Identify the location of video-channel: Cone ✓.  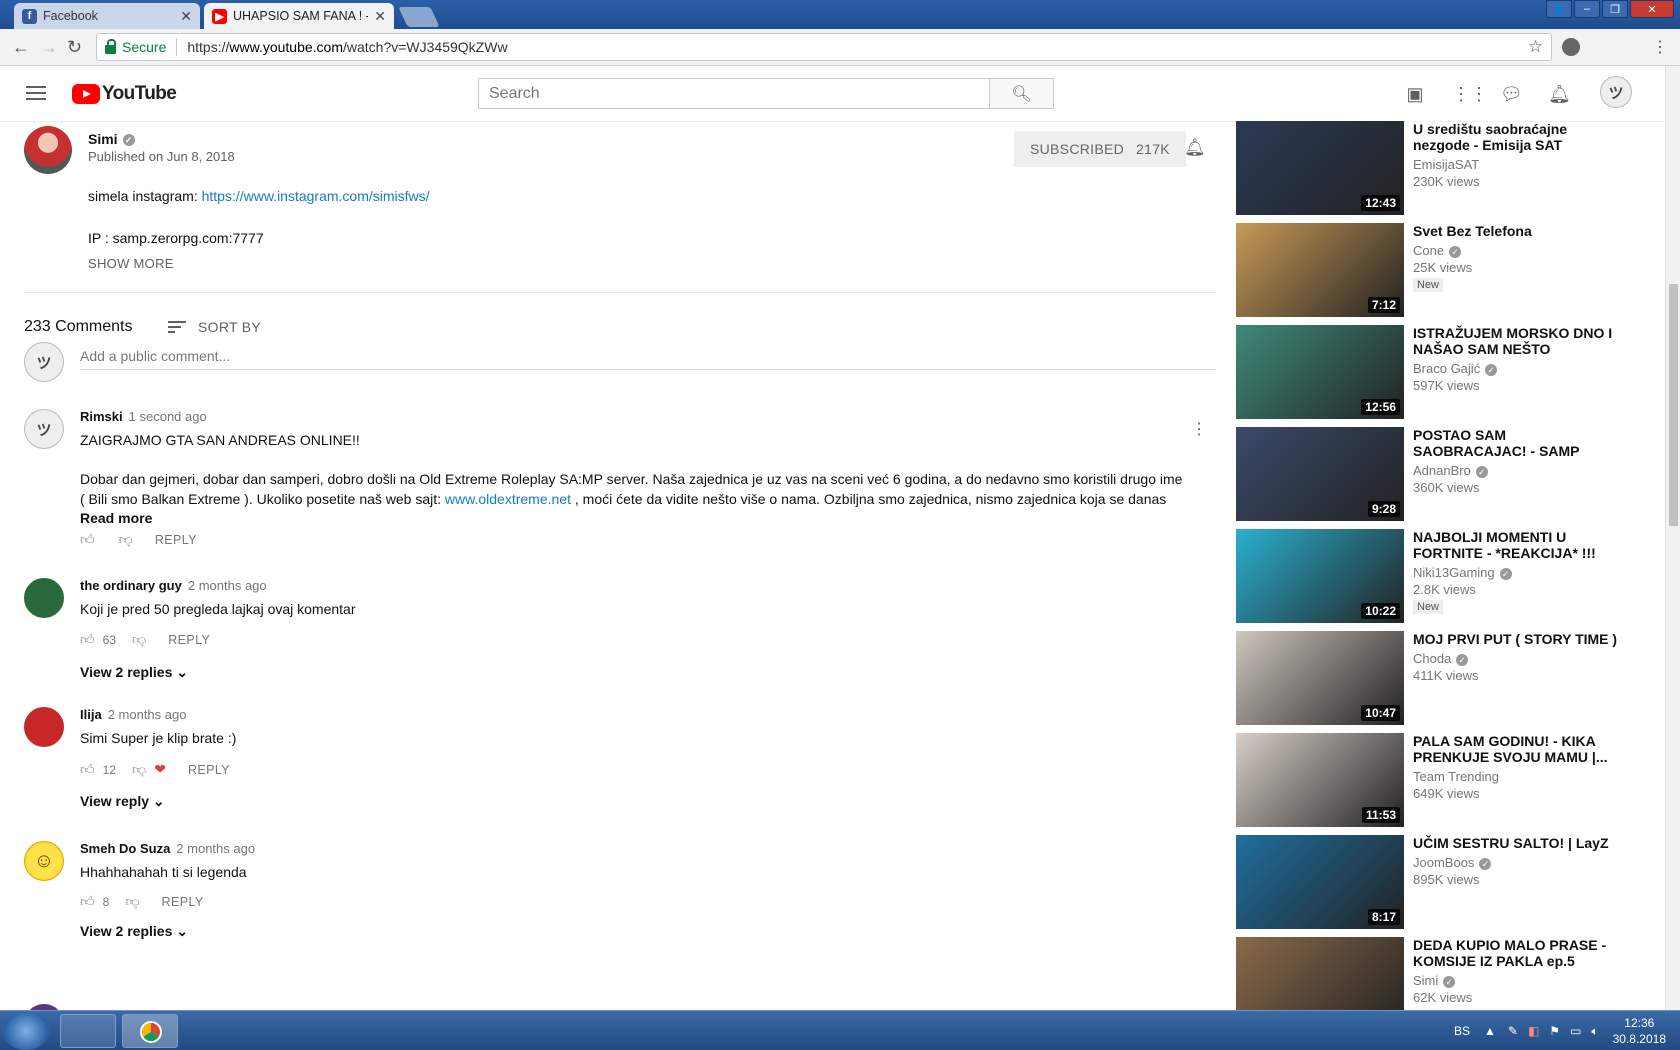
(1518, 250).